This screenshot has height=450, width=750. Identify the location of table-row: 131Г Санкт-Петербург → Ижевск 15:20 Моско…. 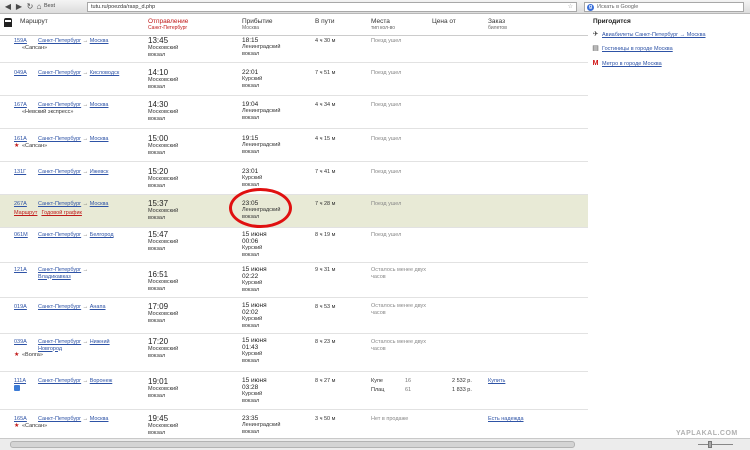
(294, 178).